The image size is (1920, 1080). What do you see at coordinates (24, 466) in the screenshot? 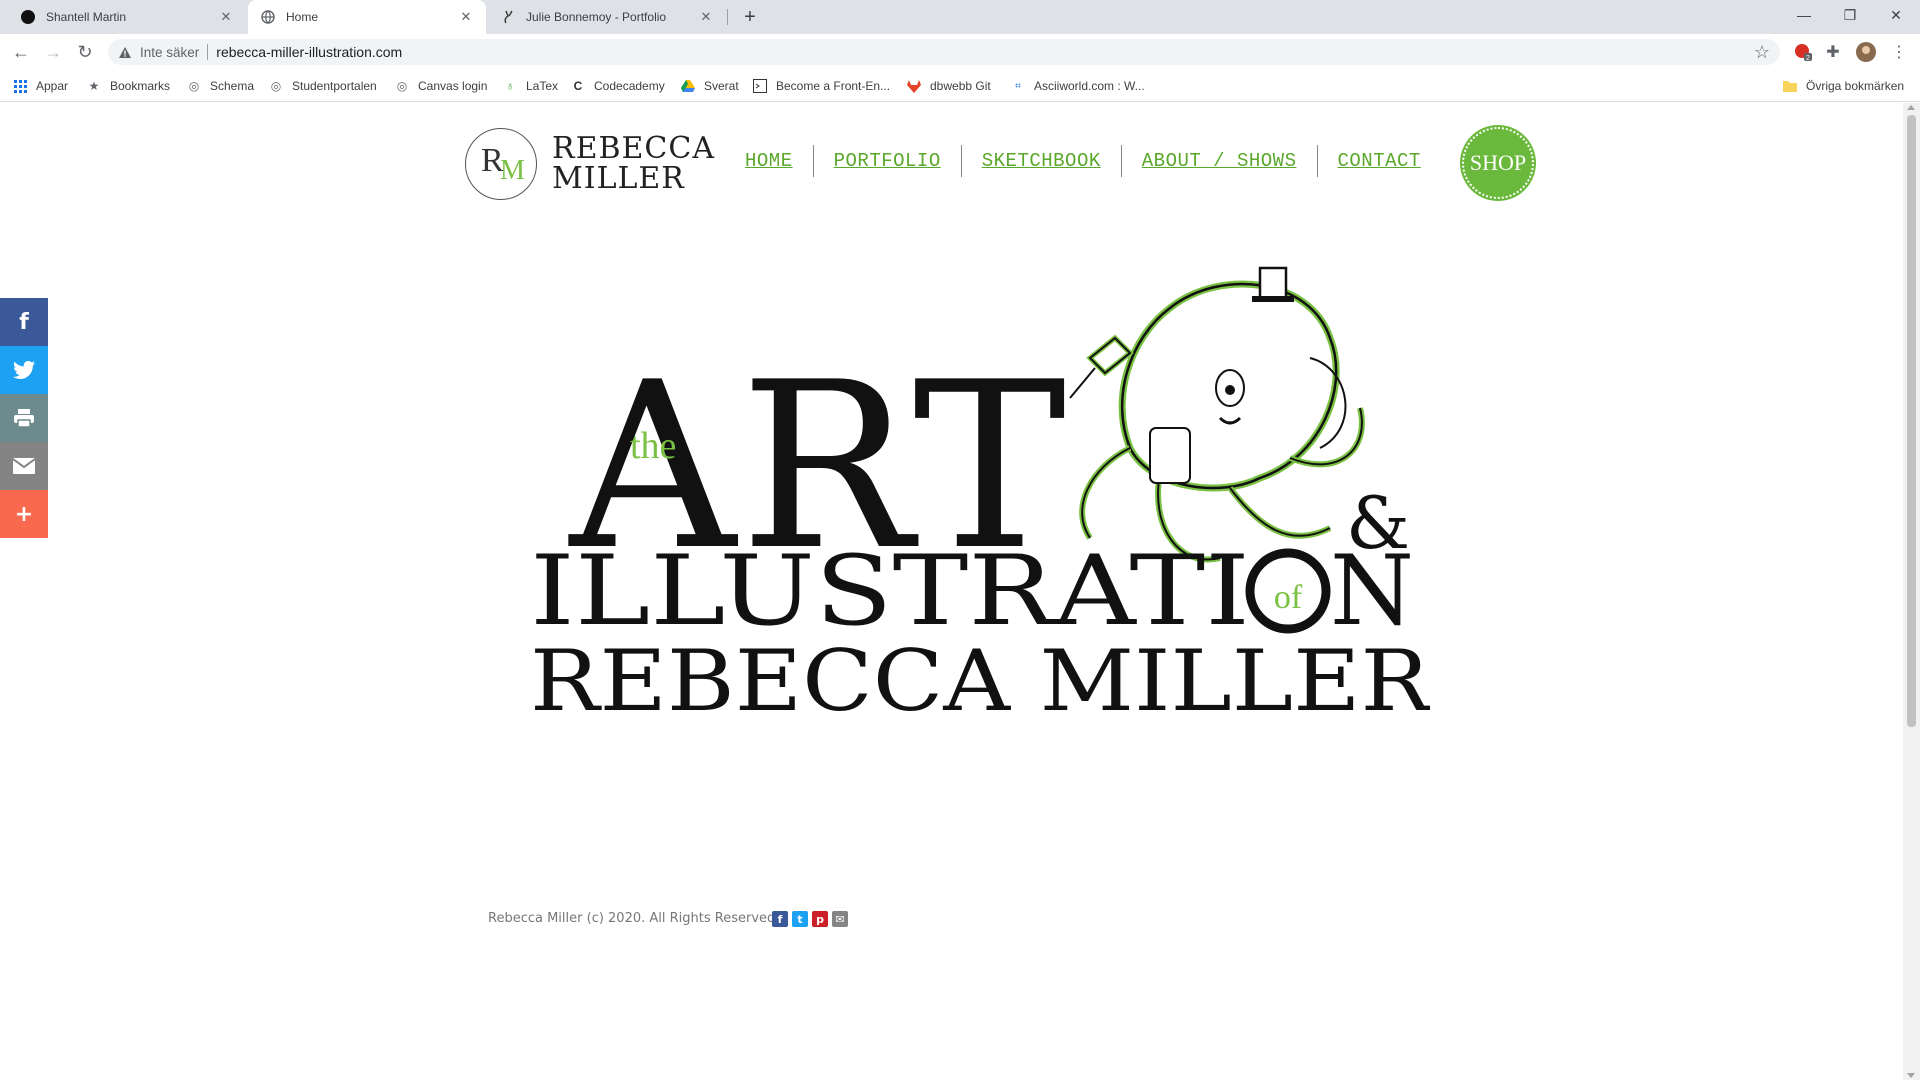
I see `share-email-button` at bounding box center [24, 466].